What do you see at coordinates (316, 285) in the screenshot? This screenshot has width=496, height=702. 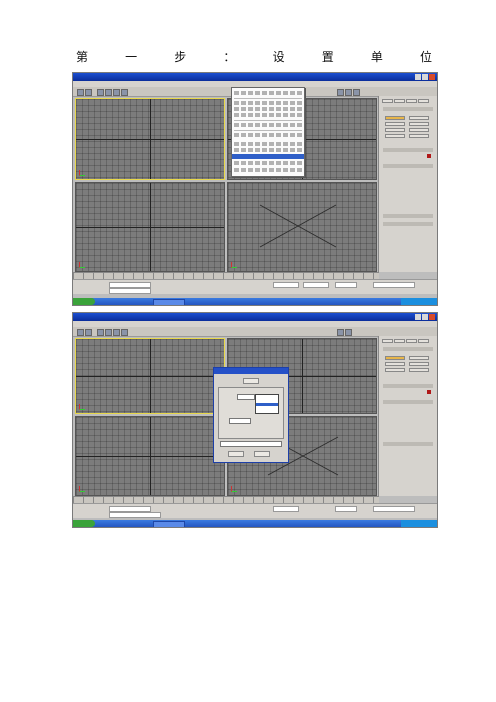 I see `y-coordinate-field` at bounding box center [316, 285].